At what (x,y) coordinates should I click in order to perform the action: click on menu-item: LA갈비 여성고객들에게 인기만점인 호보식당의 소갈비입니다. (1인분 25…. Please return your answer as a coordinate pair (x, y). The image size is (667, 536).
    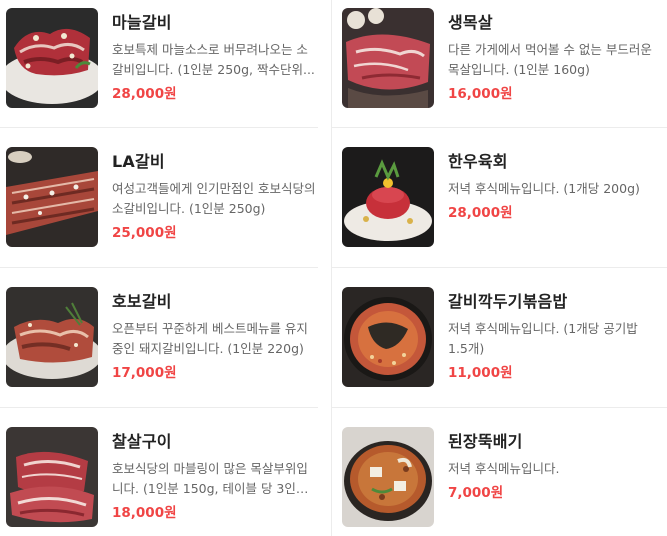
    Looking at the image, I should click on (162, 197).